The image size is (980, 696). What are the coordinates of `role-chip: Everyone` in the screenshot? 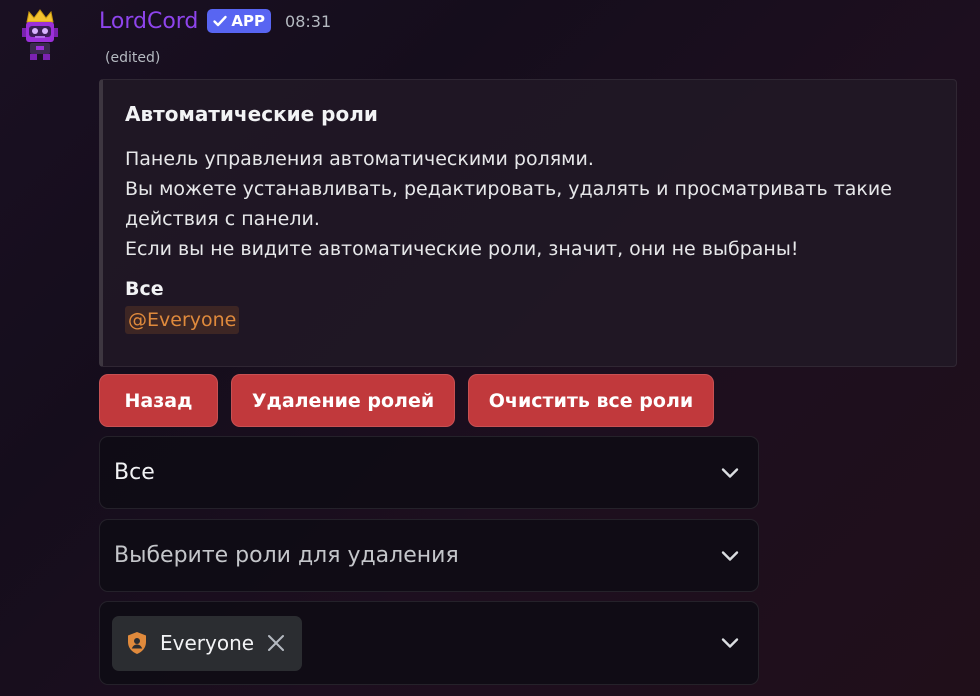 It's located at (207, 643).